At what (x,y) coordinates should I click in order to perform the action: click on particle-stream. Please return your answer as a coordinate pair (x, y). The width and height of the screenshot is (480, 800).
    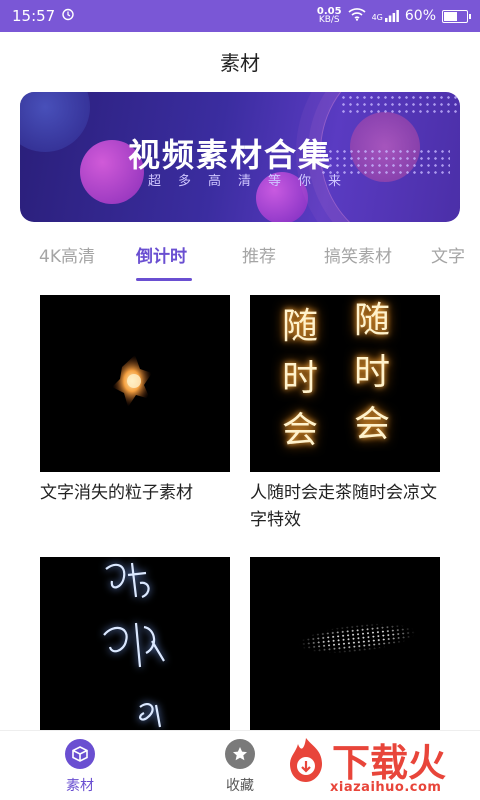
    Looking at the image, I should click on (351, 639).